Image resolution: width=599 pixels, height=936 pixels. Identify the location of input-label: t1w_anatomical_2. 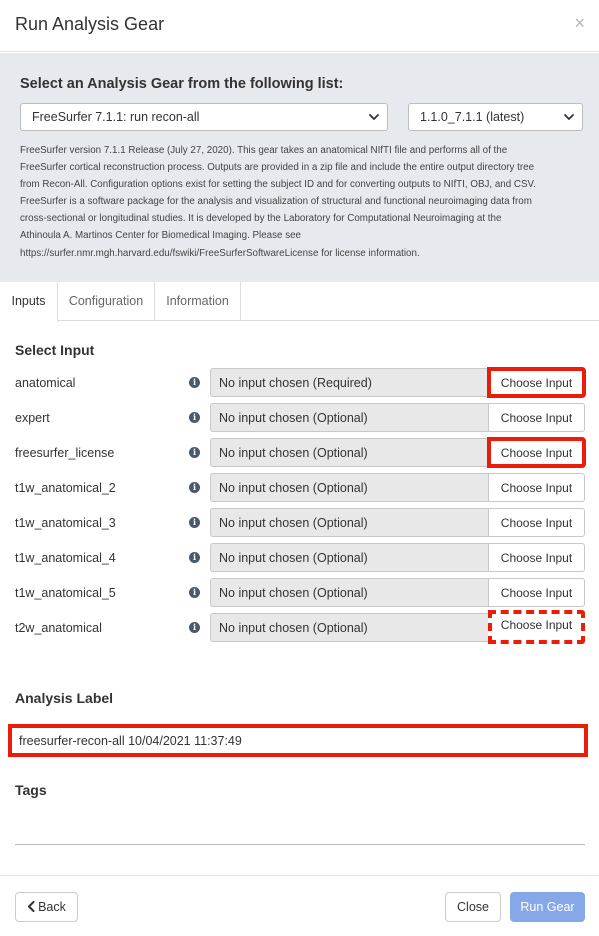
(65, 488).